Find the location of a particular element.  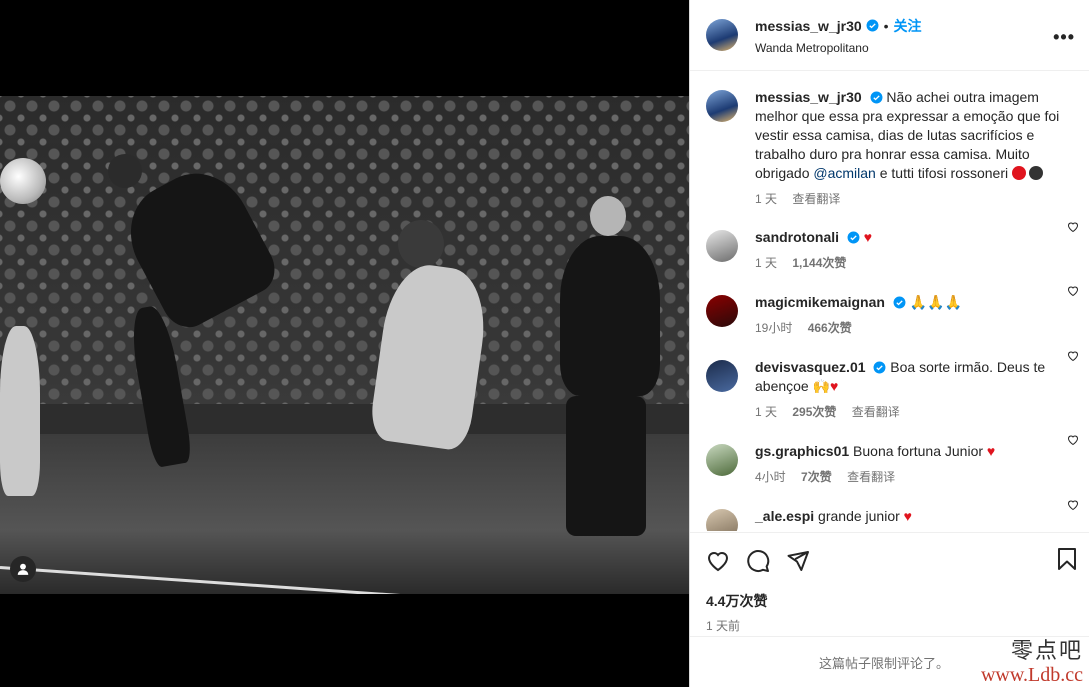

bookmark-icon is located at coordinates (1067, 559).